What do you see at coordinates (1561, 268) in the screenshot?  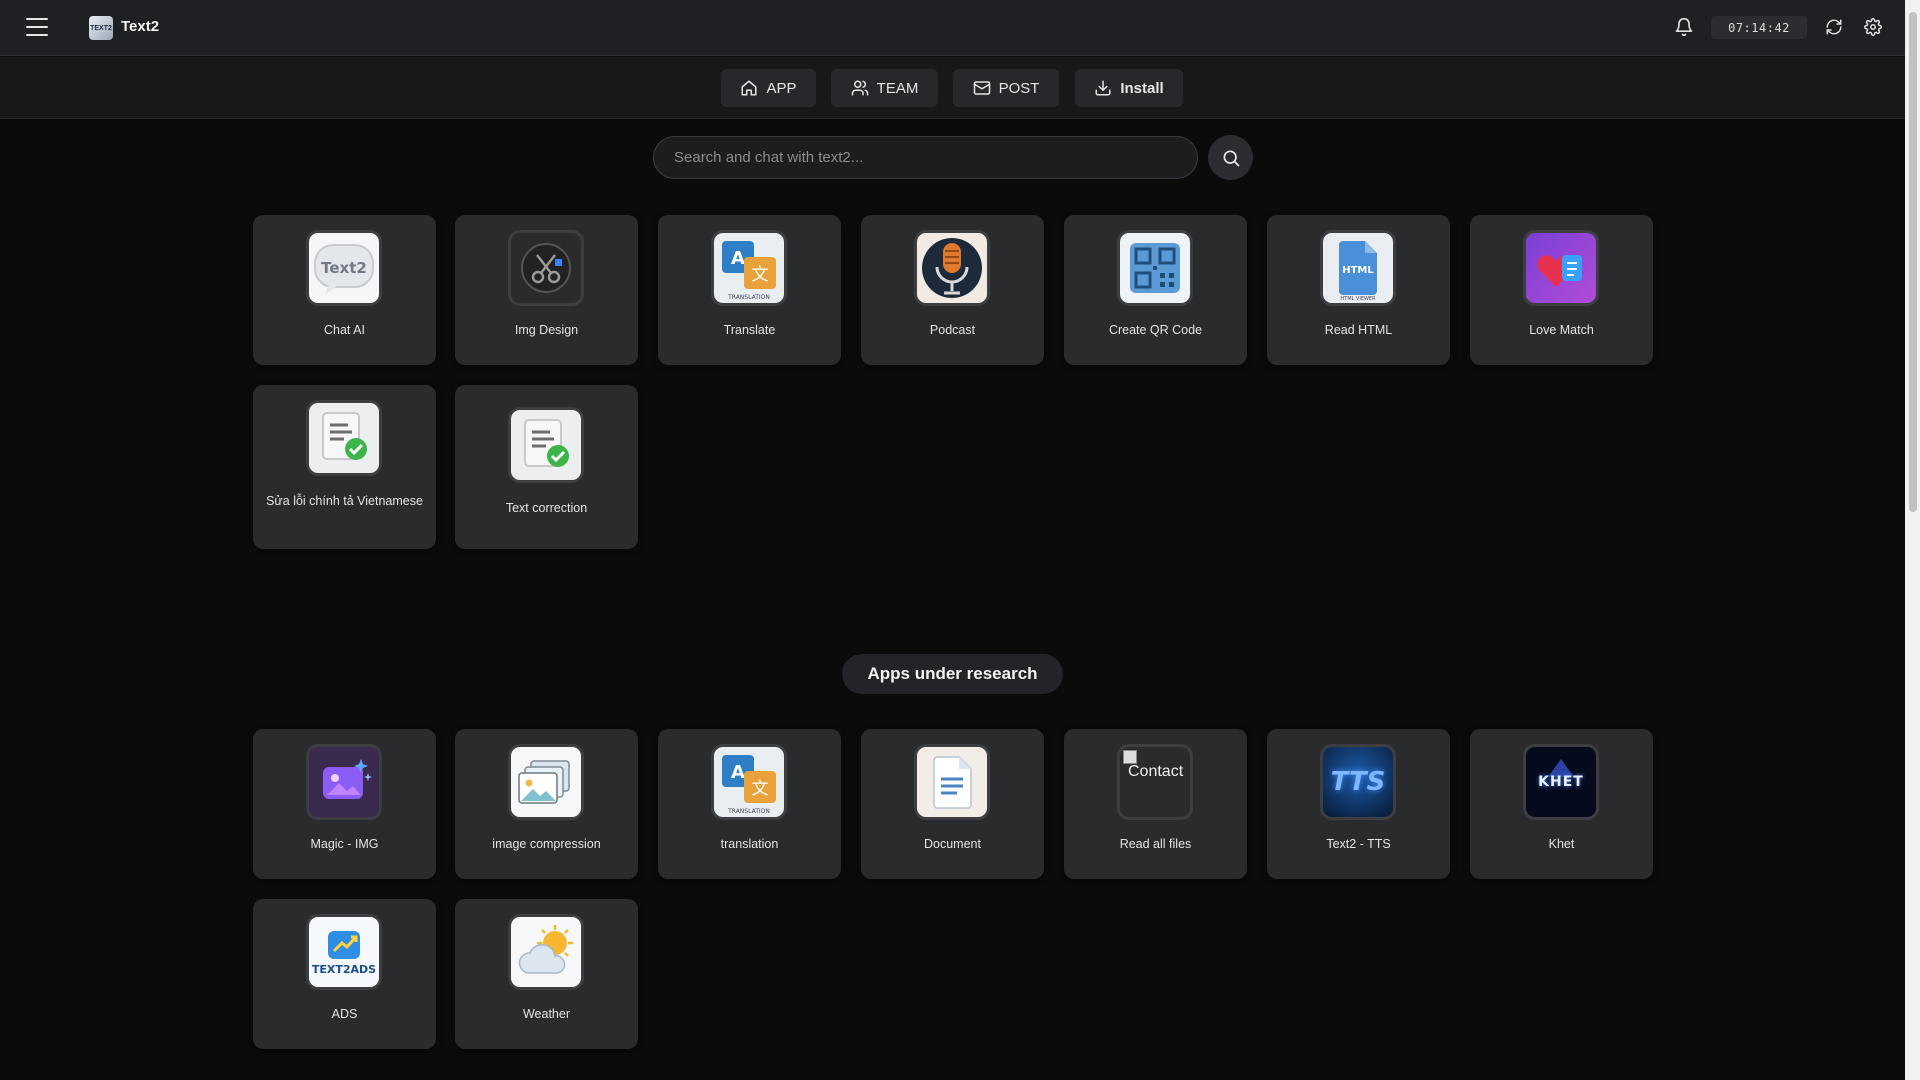 I see `heart-icon` at bounding box center [1561, 268].